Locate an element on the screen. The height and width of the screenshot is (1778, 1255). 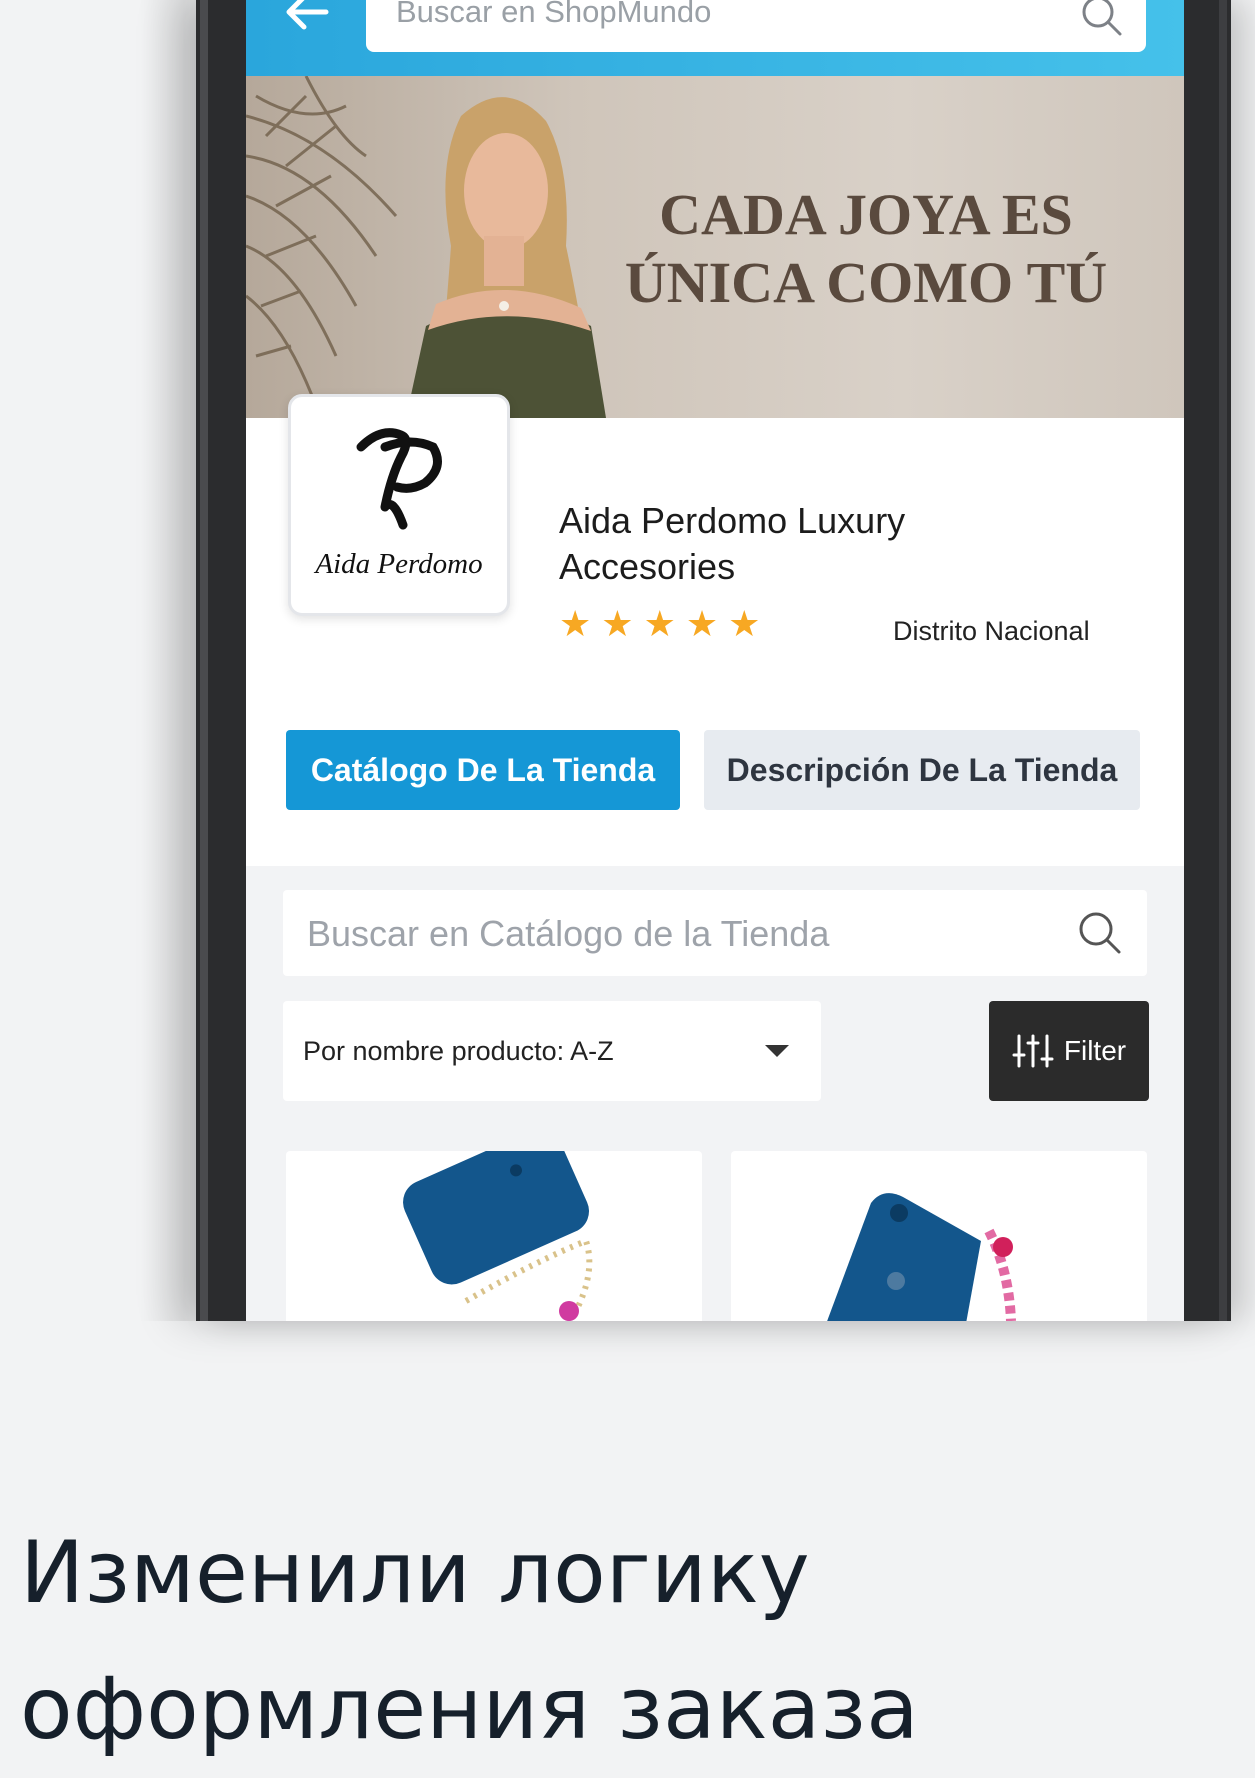
filter-button: Filter is located at coordinates (1069, 1051).